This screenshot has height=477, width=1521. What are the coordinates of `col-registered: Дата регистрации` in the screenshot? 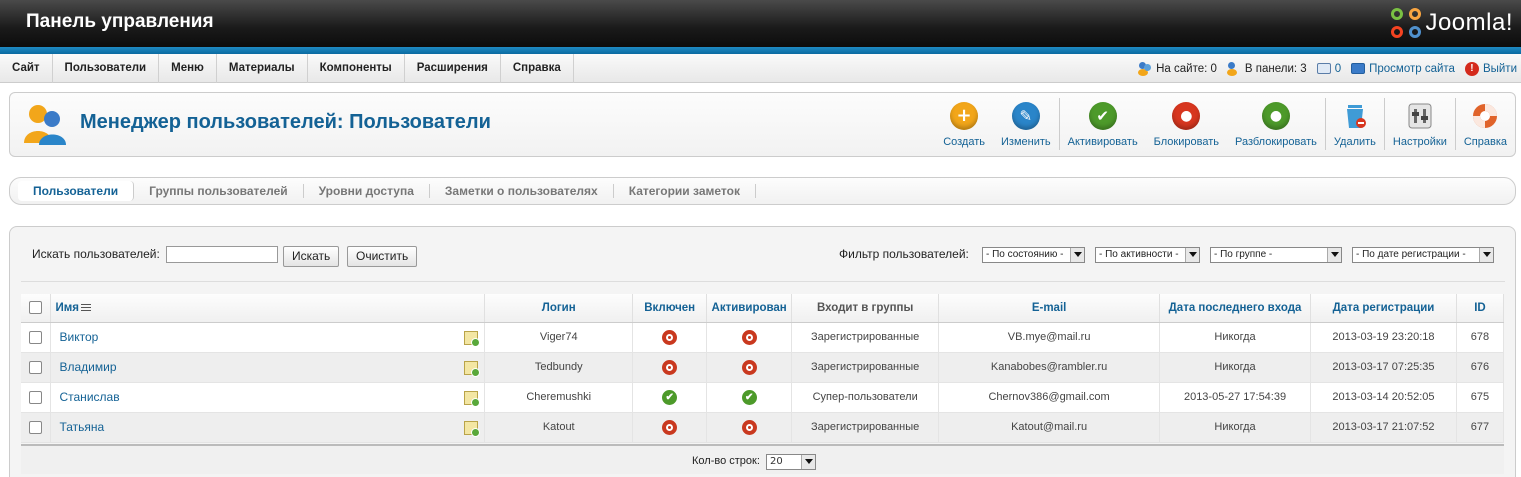 It's located at (1383, 308).